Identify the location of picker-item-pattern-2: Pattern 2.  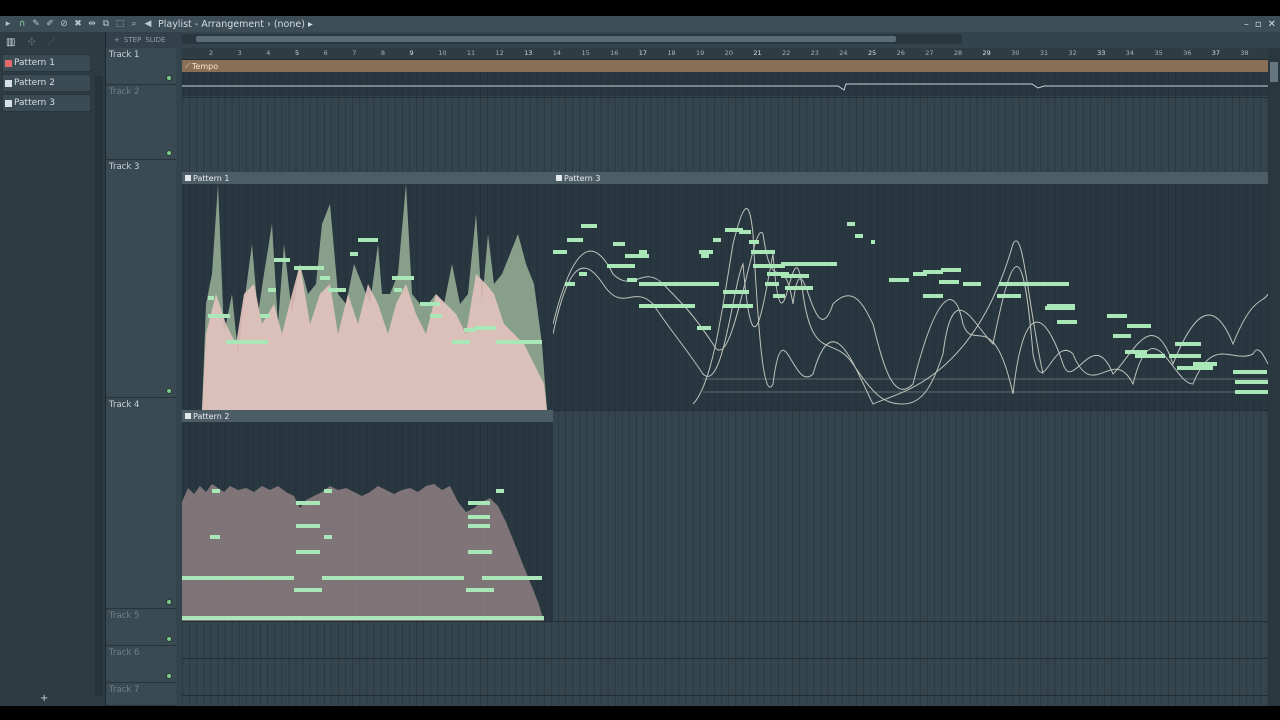
(46, 83).